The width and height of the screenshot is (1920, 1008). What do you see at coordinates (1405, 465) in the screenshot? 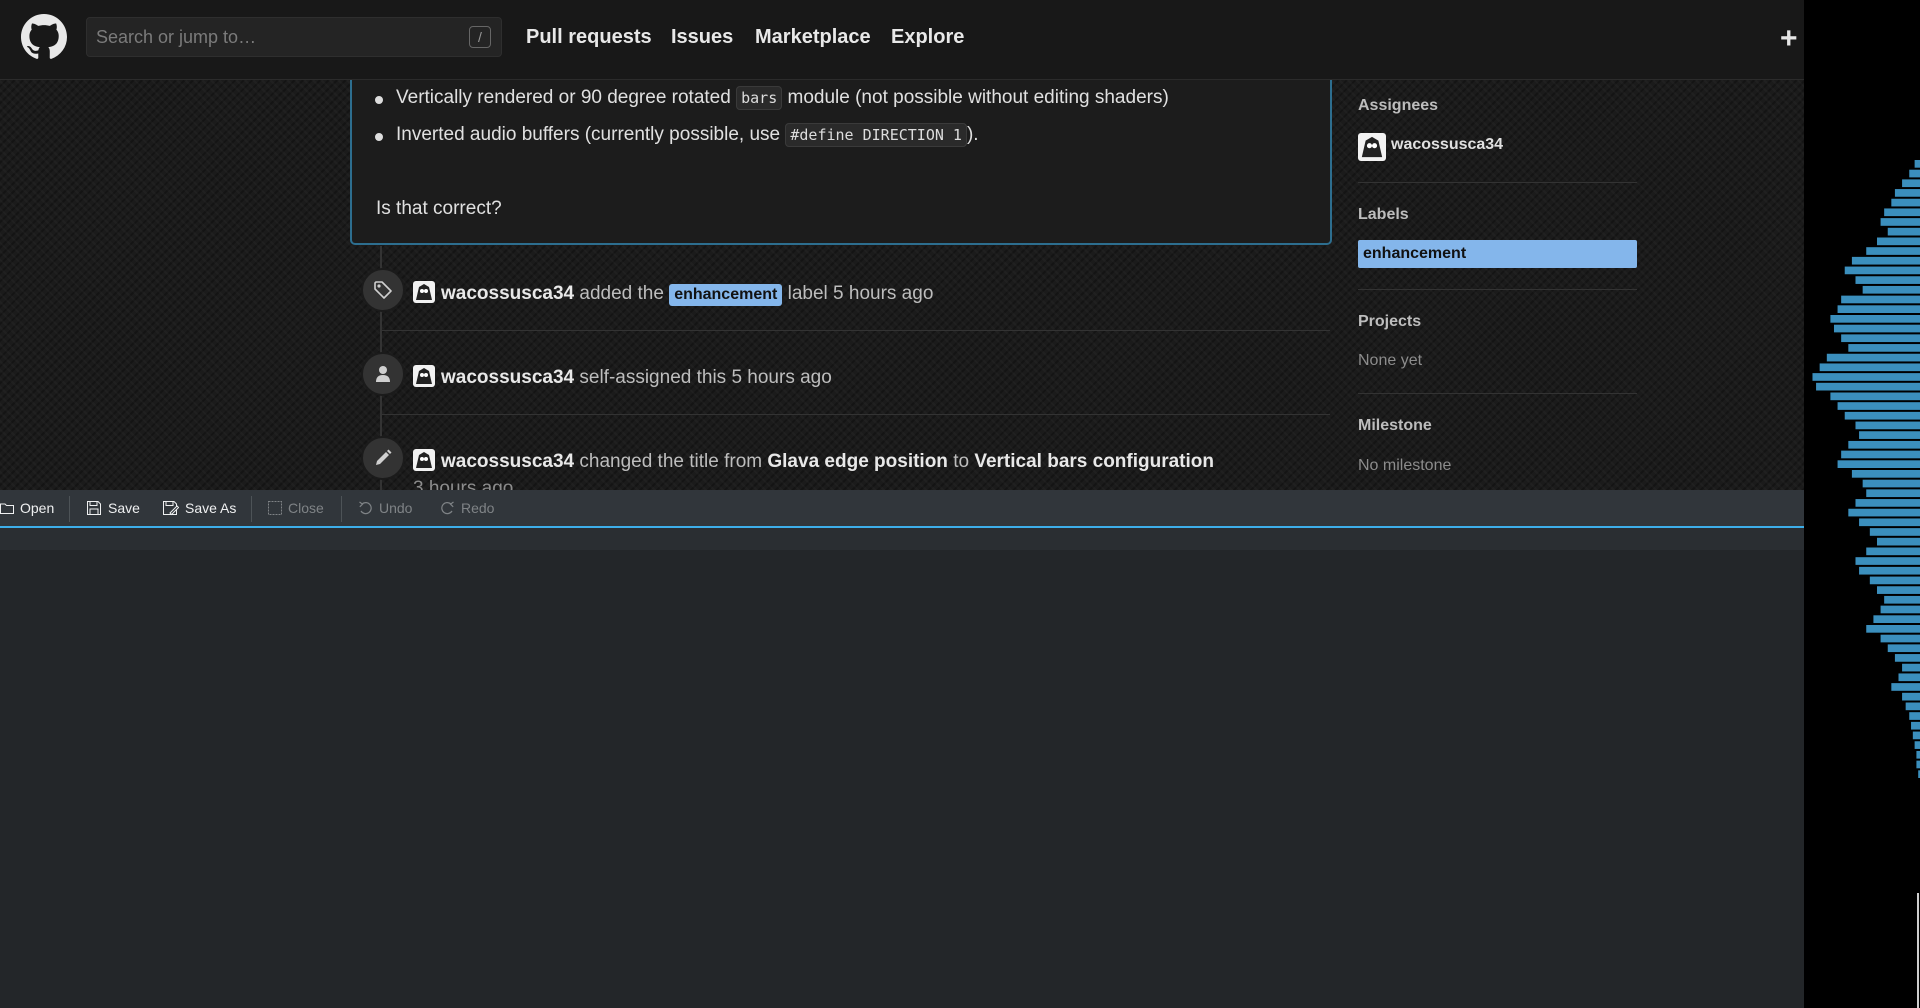
I see `milestone-value: No milestone` at bounding box center [1405, 465].